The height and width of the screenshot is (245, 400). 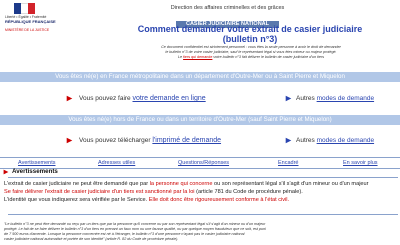 What do you see at coordinates (203, 214) in the screenshot?
I see `footer-divider` at bounding box center [203, 214].